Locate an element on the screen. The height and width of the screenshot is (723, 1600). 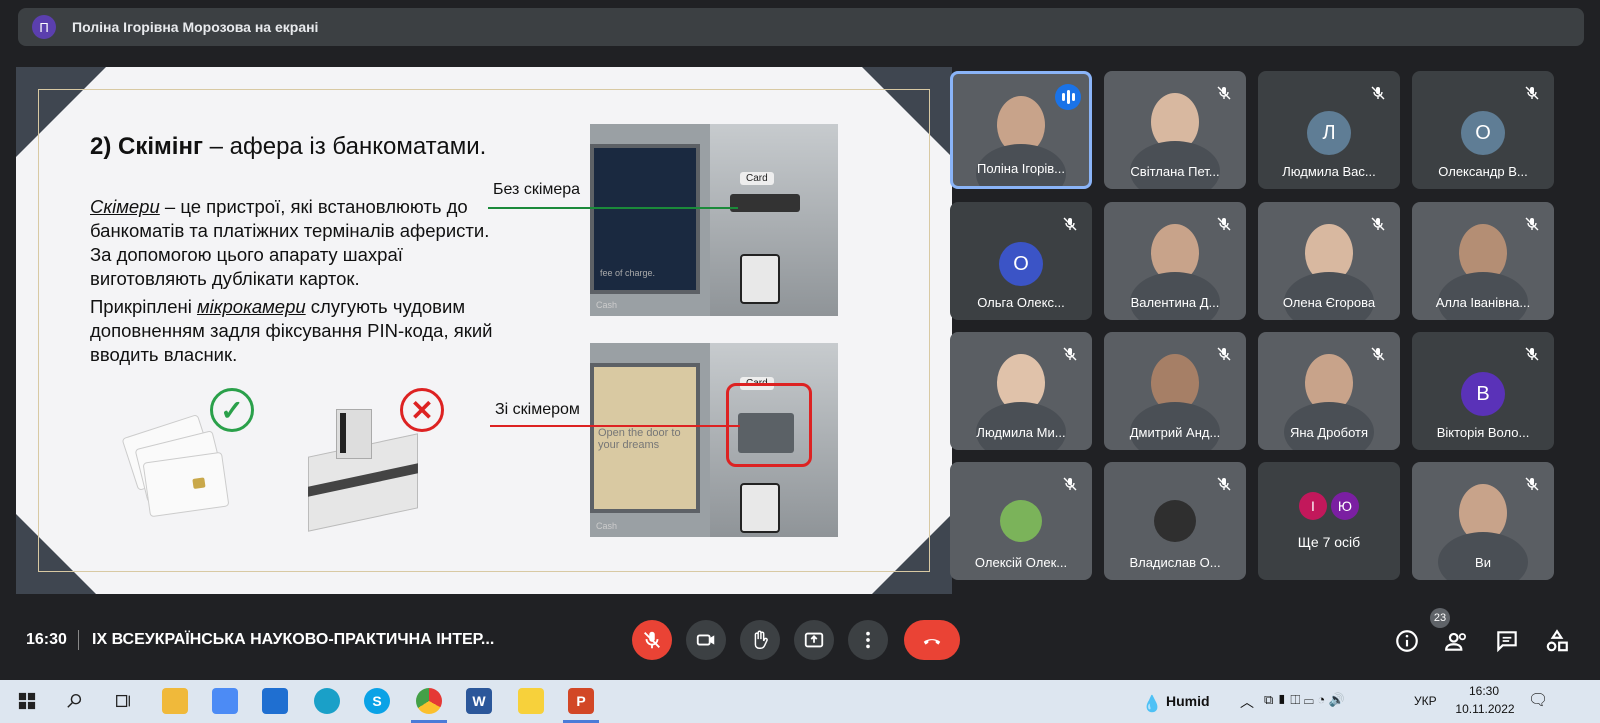
present-screen-button is located at coordinates (814, 640).